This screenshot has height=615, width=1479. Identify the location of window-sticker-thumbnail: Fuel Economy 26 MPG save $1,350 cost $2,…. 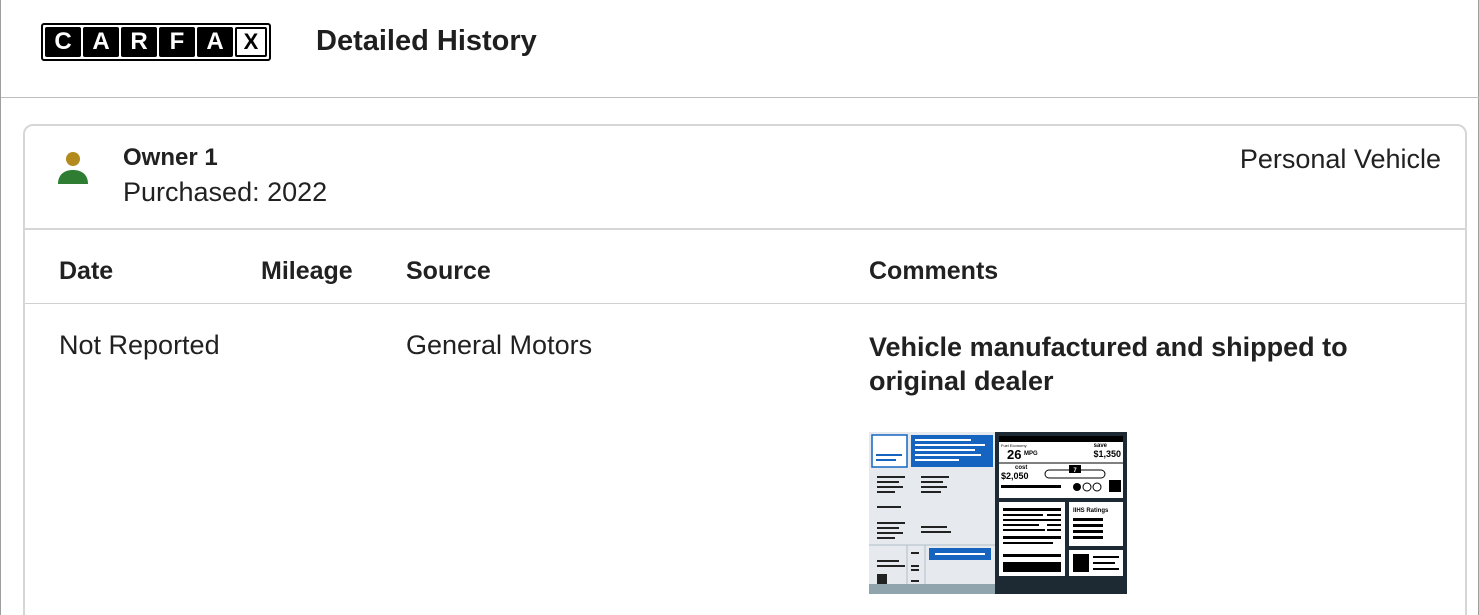
(998, 513).